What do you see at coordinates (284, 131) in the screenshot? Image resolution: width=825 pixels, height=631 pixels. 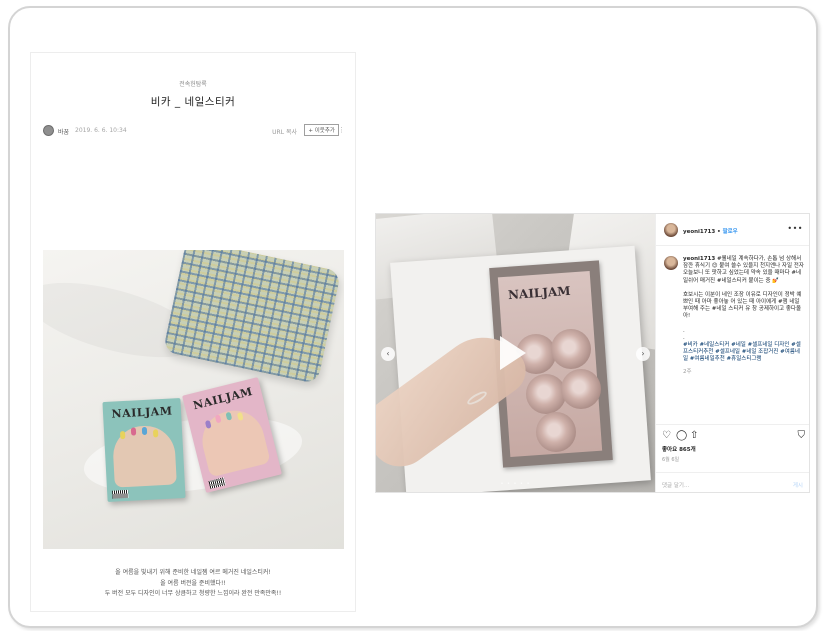 I see `url-copy-button: URL 복사` at bounding box center [284, 131].